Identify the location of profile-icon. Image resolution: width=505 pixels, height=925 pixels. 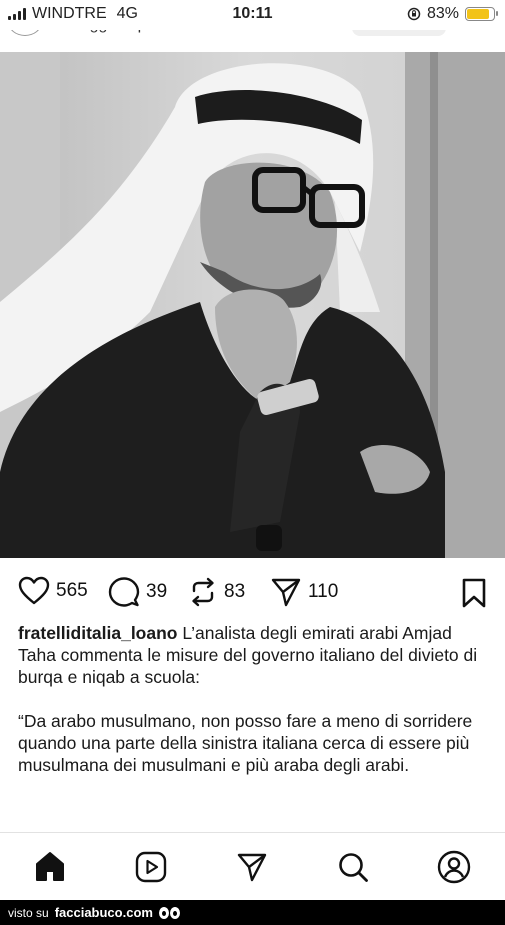
(454, 867).